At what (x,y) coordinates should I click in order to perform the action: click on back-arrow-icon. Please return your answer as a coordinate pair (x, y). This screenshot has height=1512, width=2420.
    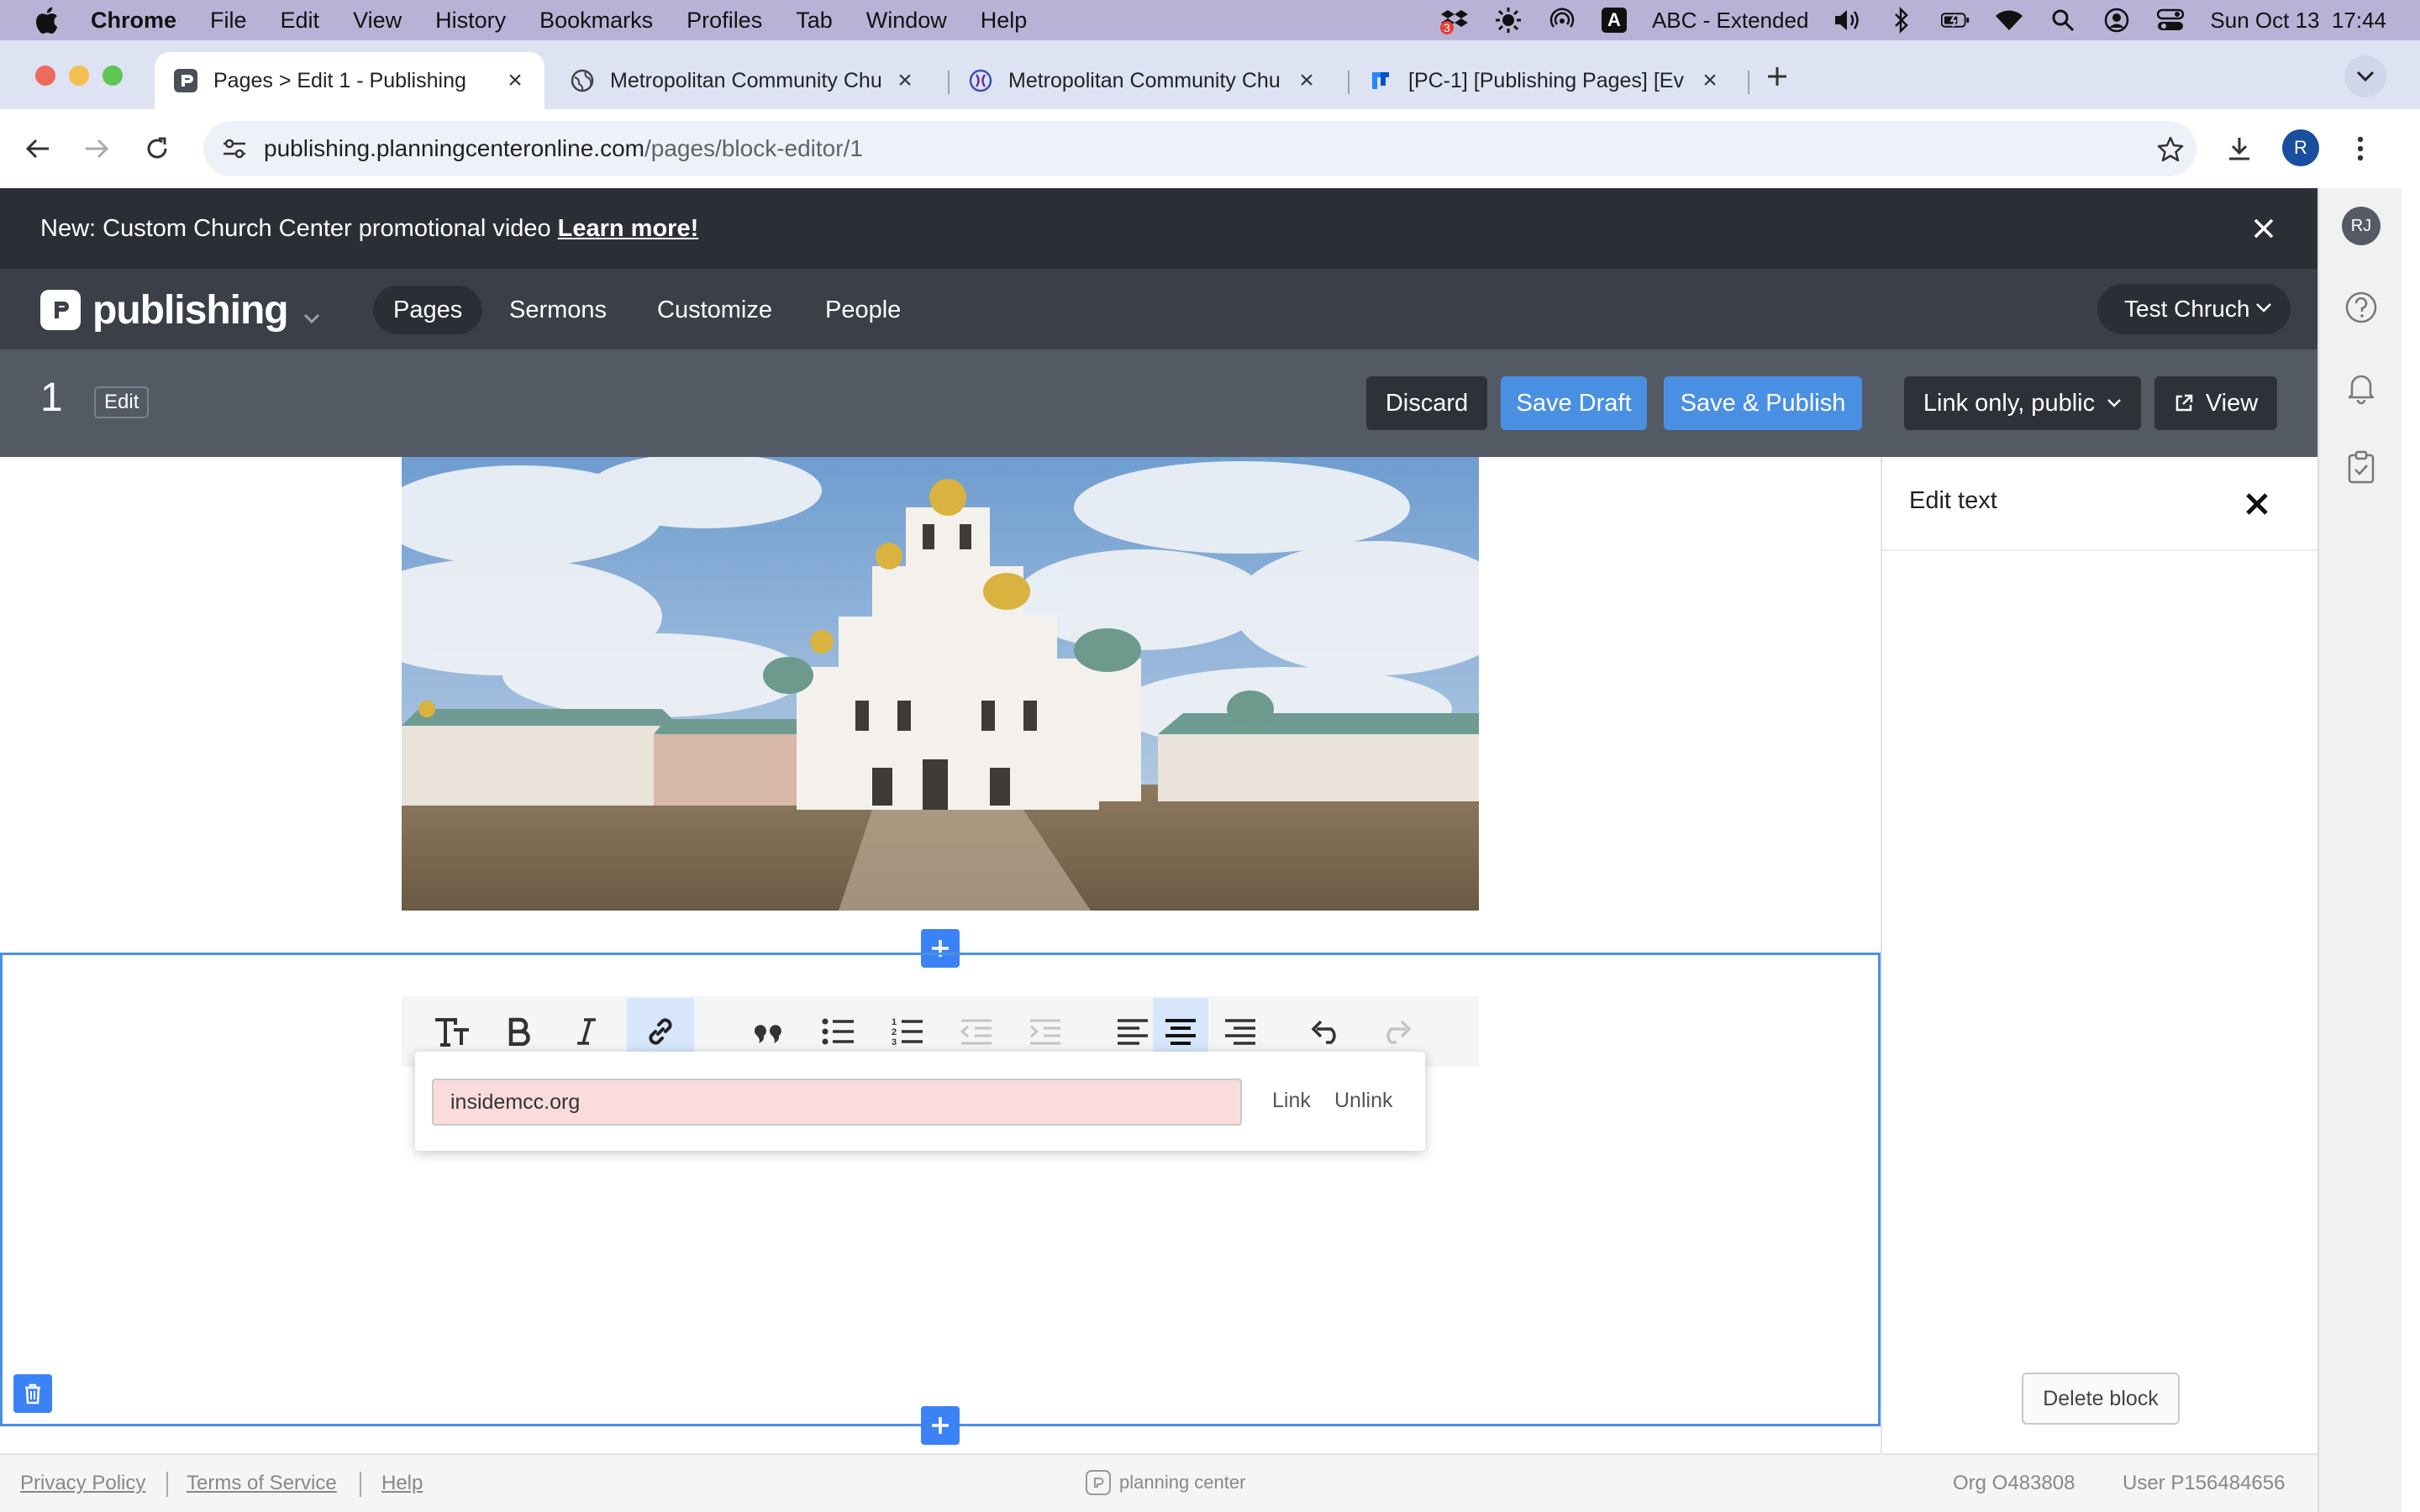
    Looking at the image, I should click on (37, 148).